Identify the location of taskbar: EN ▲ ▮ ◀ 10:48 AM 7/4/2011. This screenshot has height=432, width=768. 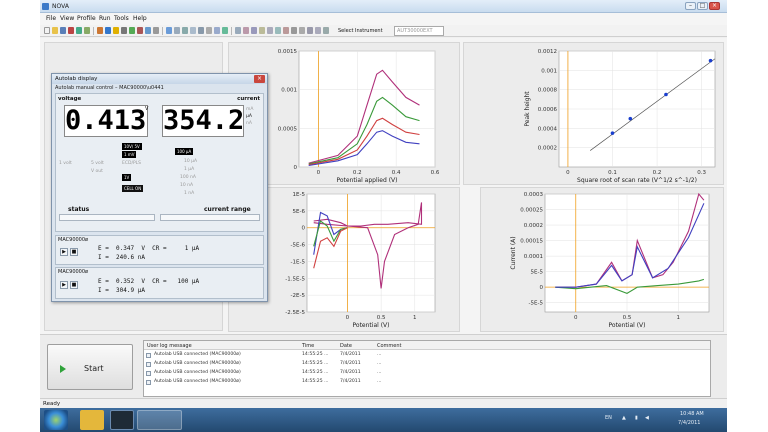
(383, 420).